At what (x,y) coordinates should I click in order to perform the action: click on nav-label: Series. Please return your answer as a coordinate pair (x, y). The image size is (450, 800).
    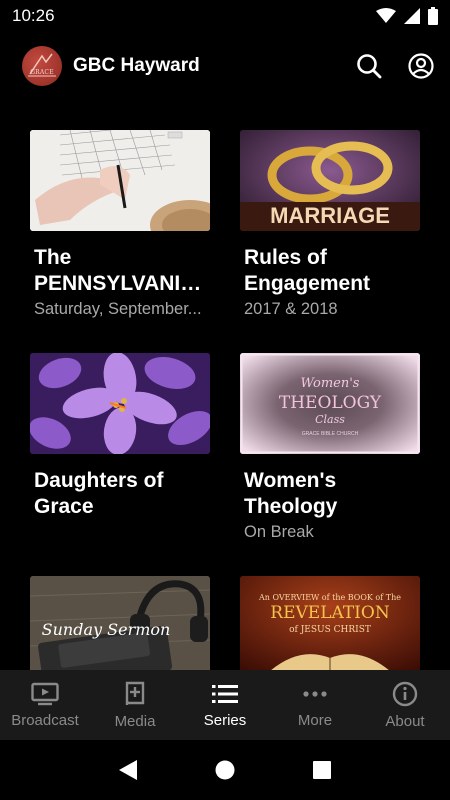
    Looking at the image, I should click on (225, 720).